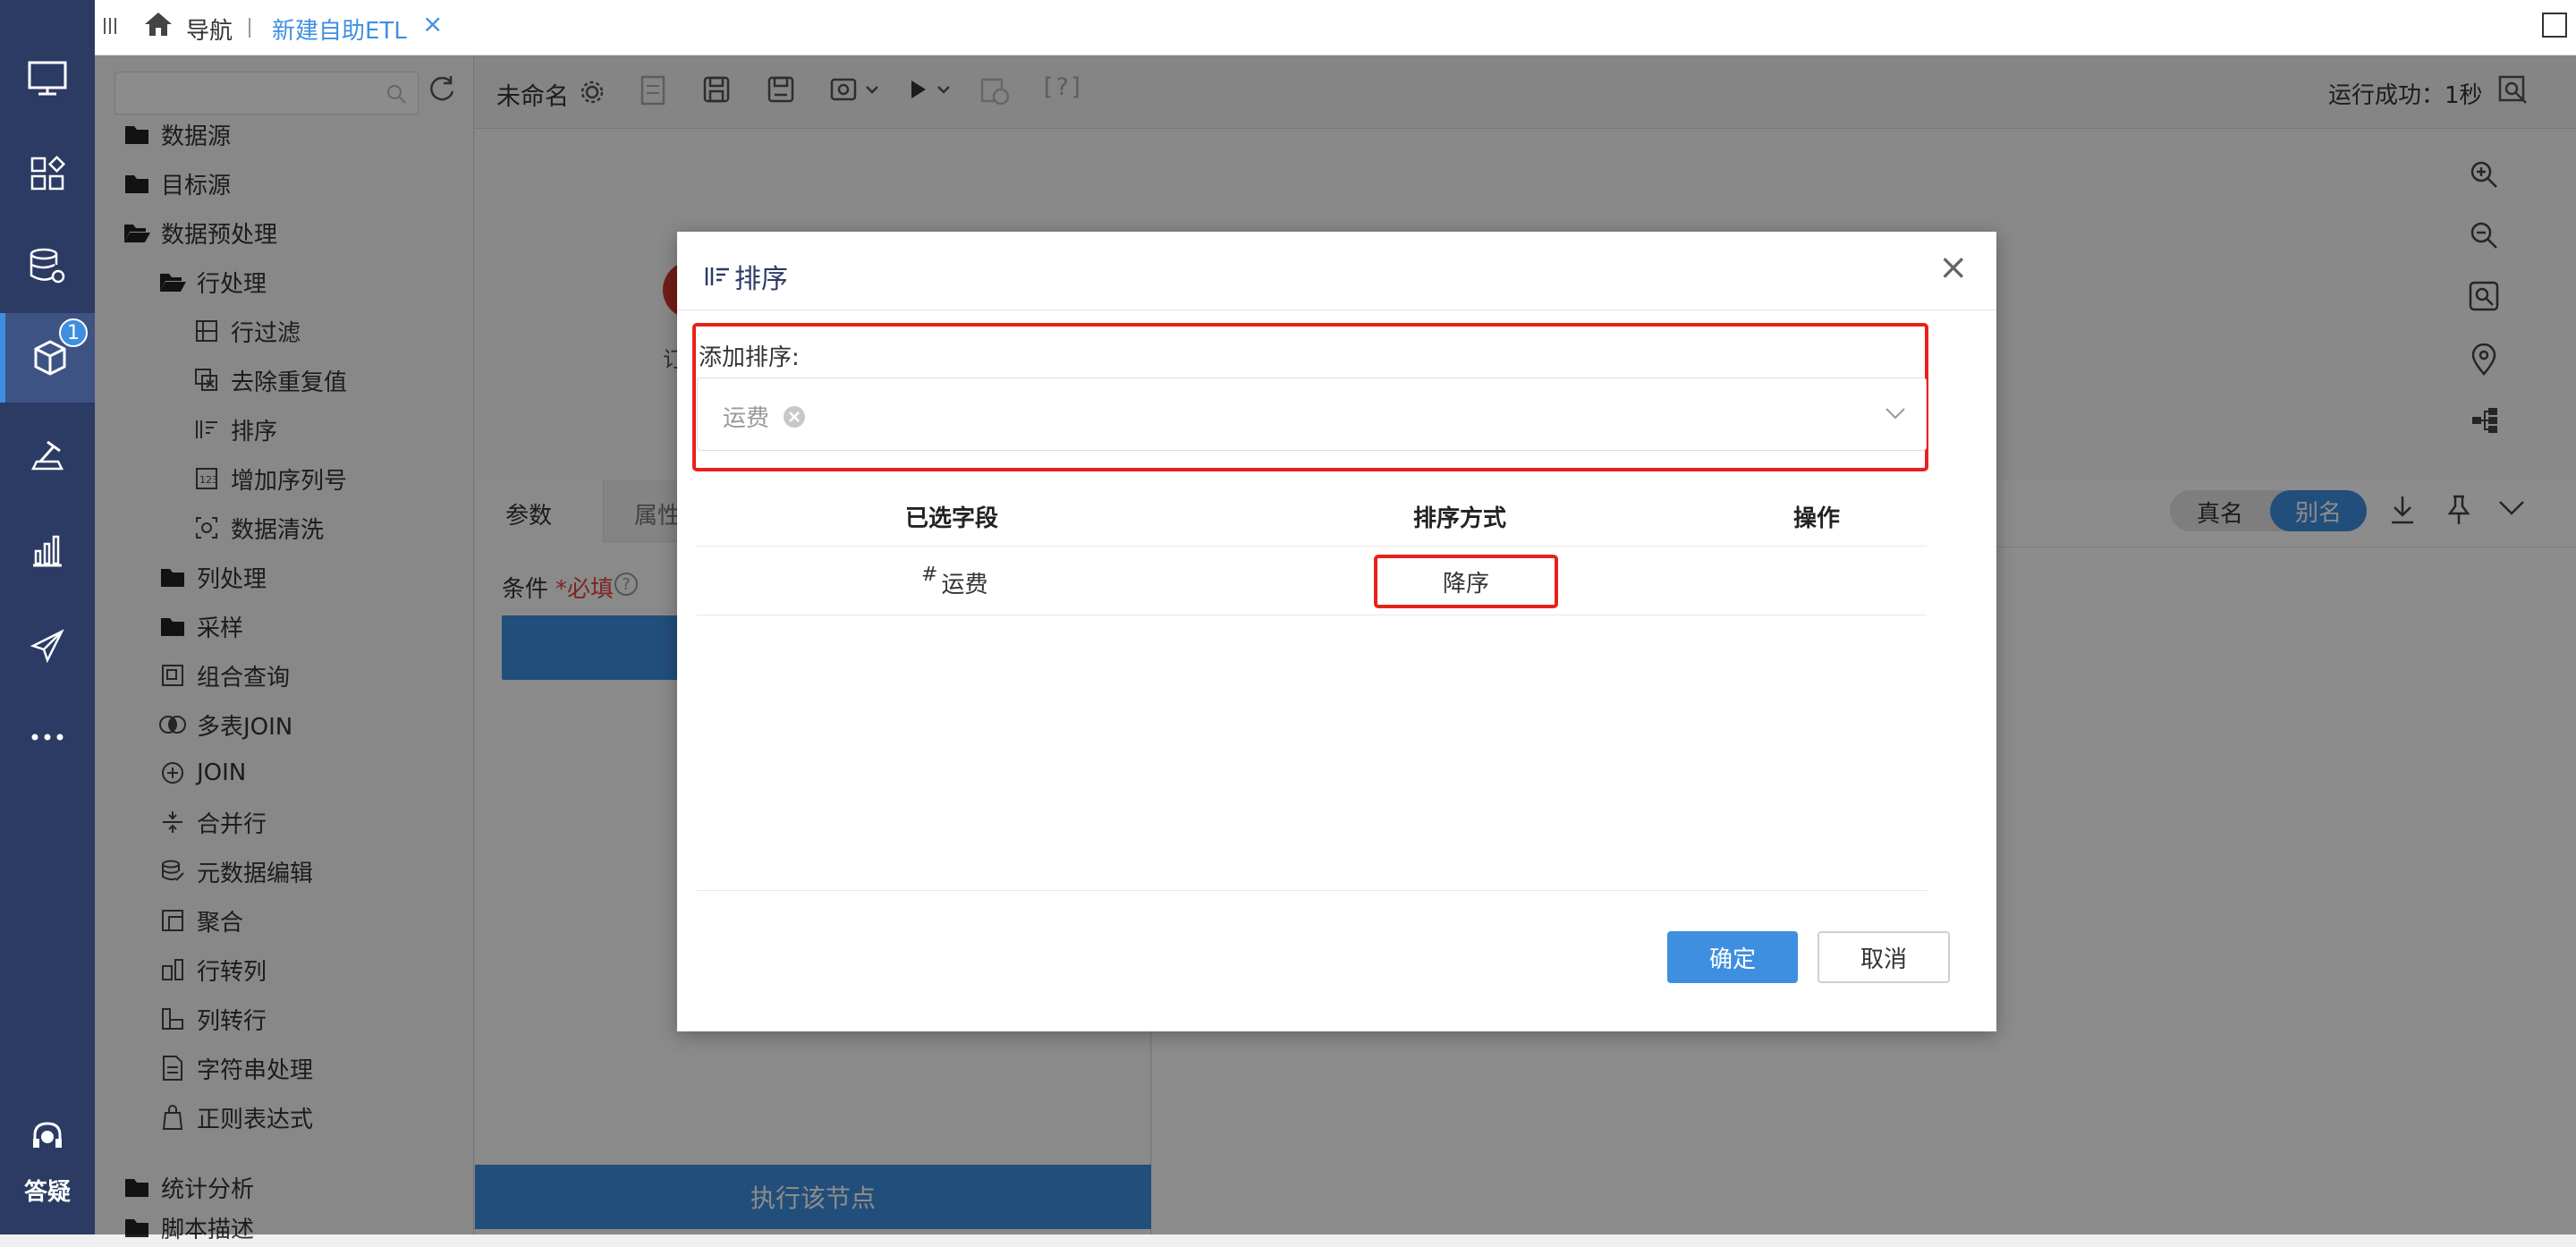 The height and width of the screenshot is (1247, 2576). I want to click on sort-field-select: 运费, so click(1312, 414).